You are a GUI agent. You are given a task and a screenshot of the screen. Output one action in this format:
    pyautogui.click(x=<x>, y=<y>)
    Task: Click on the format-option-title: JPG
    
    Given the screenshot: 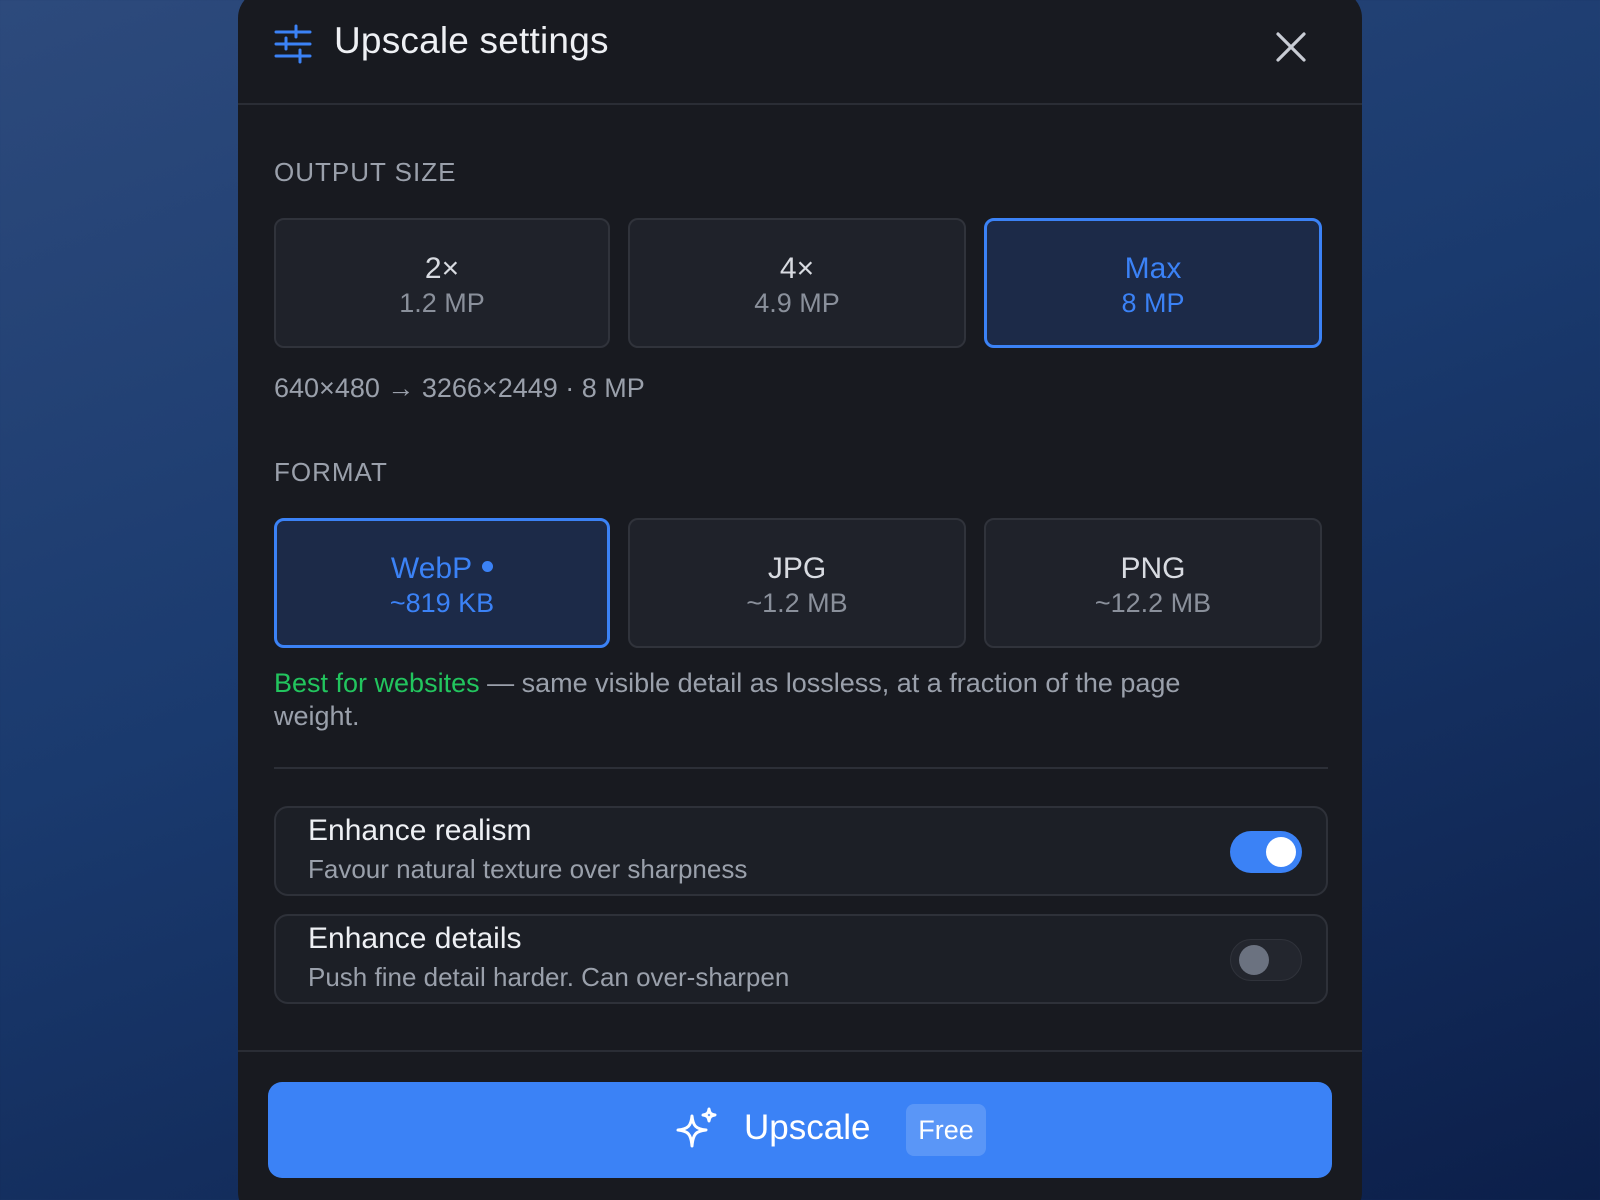 What is the action you would take?
    pyautogui.click(x=797, y=568)
    